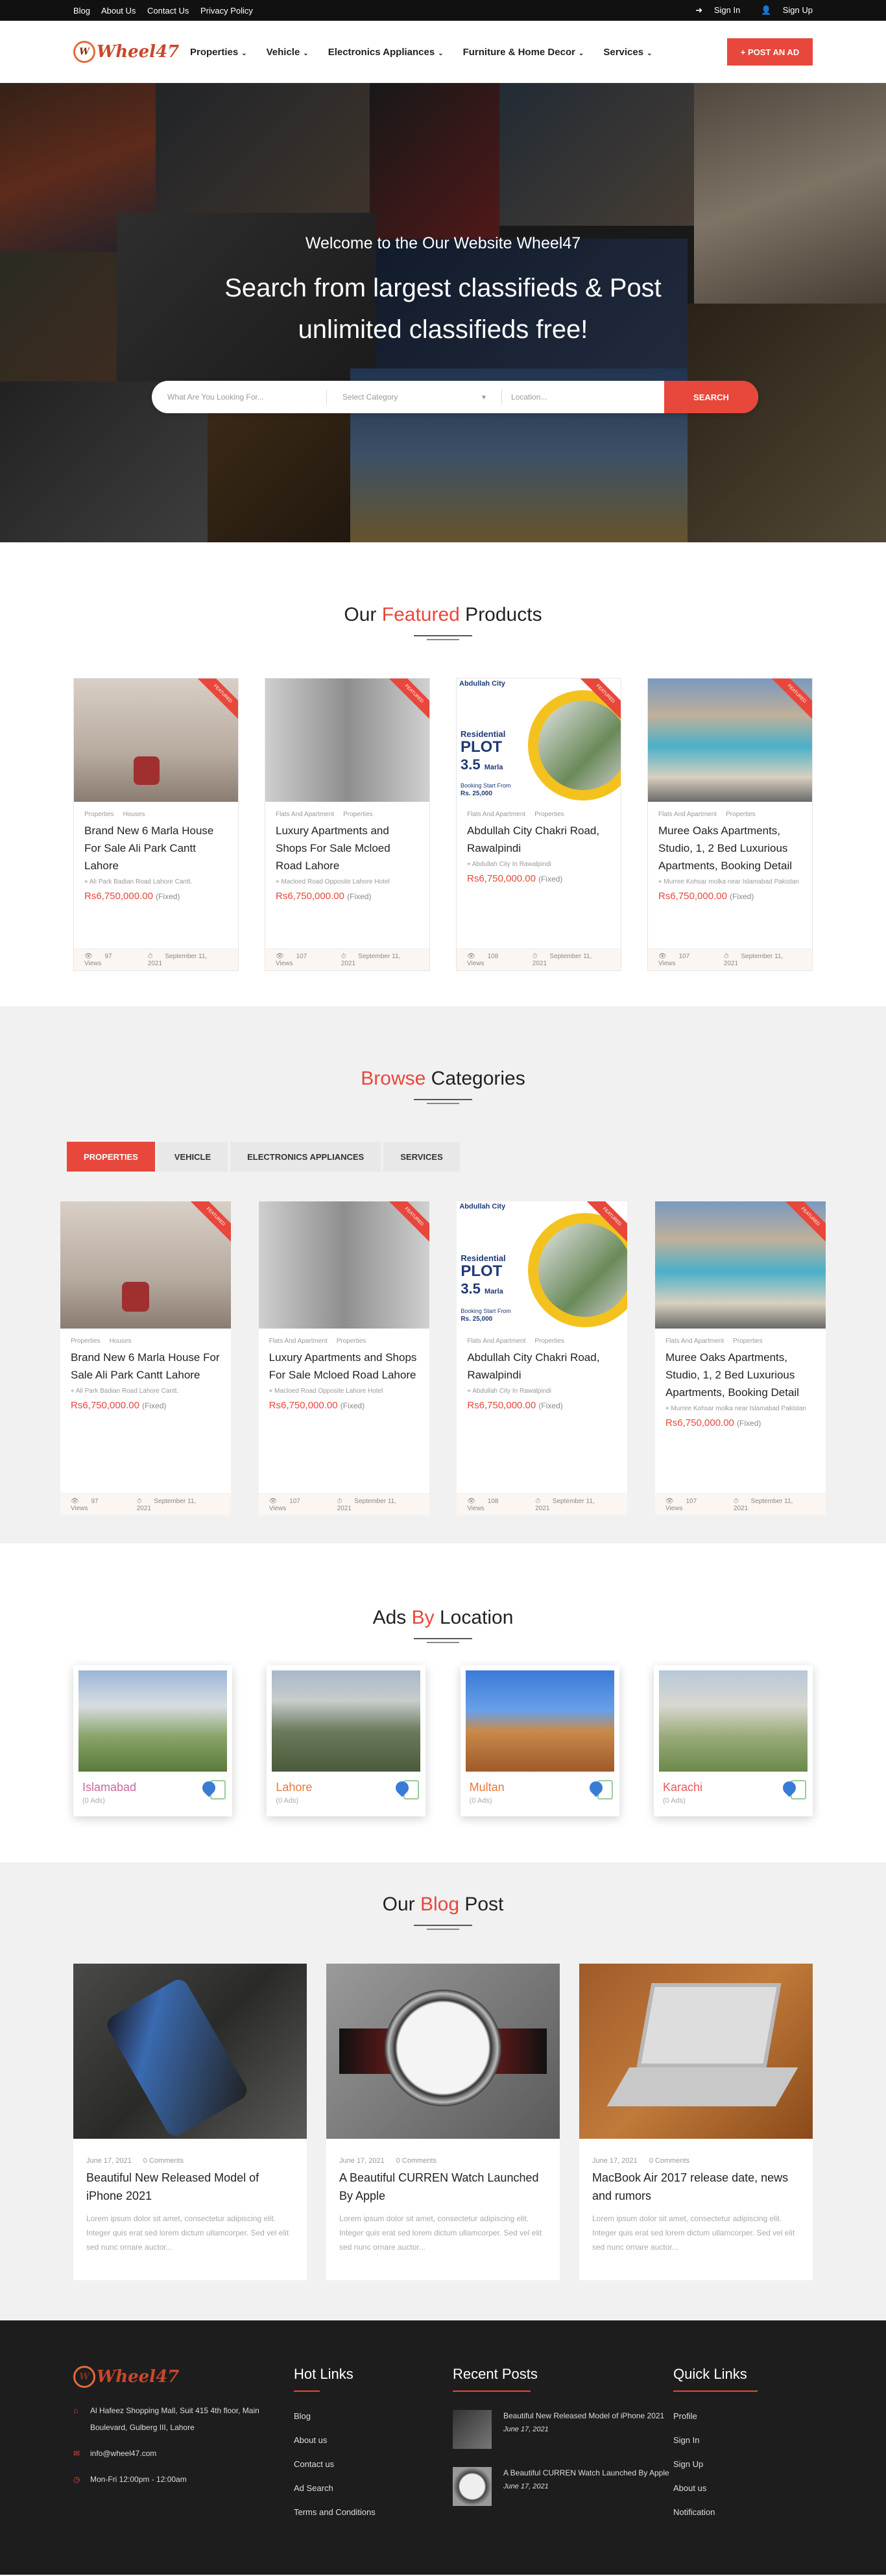  I want to click on nav-vehicle: Vehicle ⌄, so click(288, 52).